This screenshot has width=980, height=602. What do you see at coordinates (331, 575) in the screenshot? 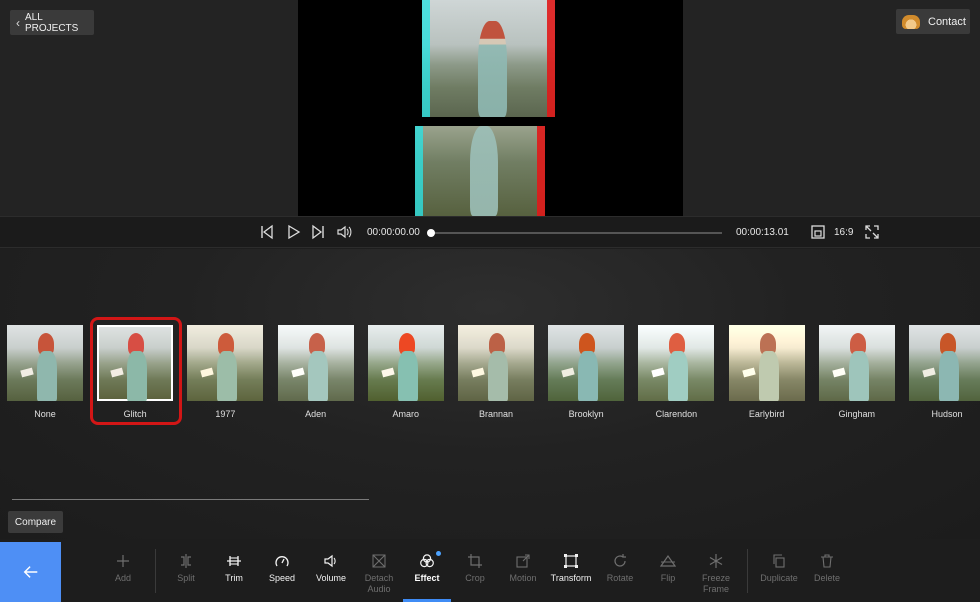
I see `volume-tool: Volume` at bounding box center [331, 575].